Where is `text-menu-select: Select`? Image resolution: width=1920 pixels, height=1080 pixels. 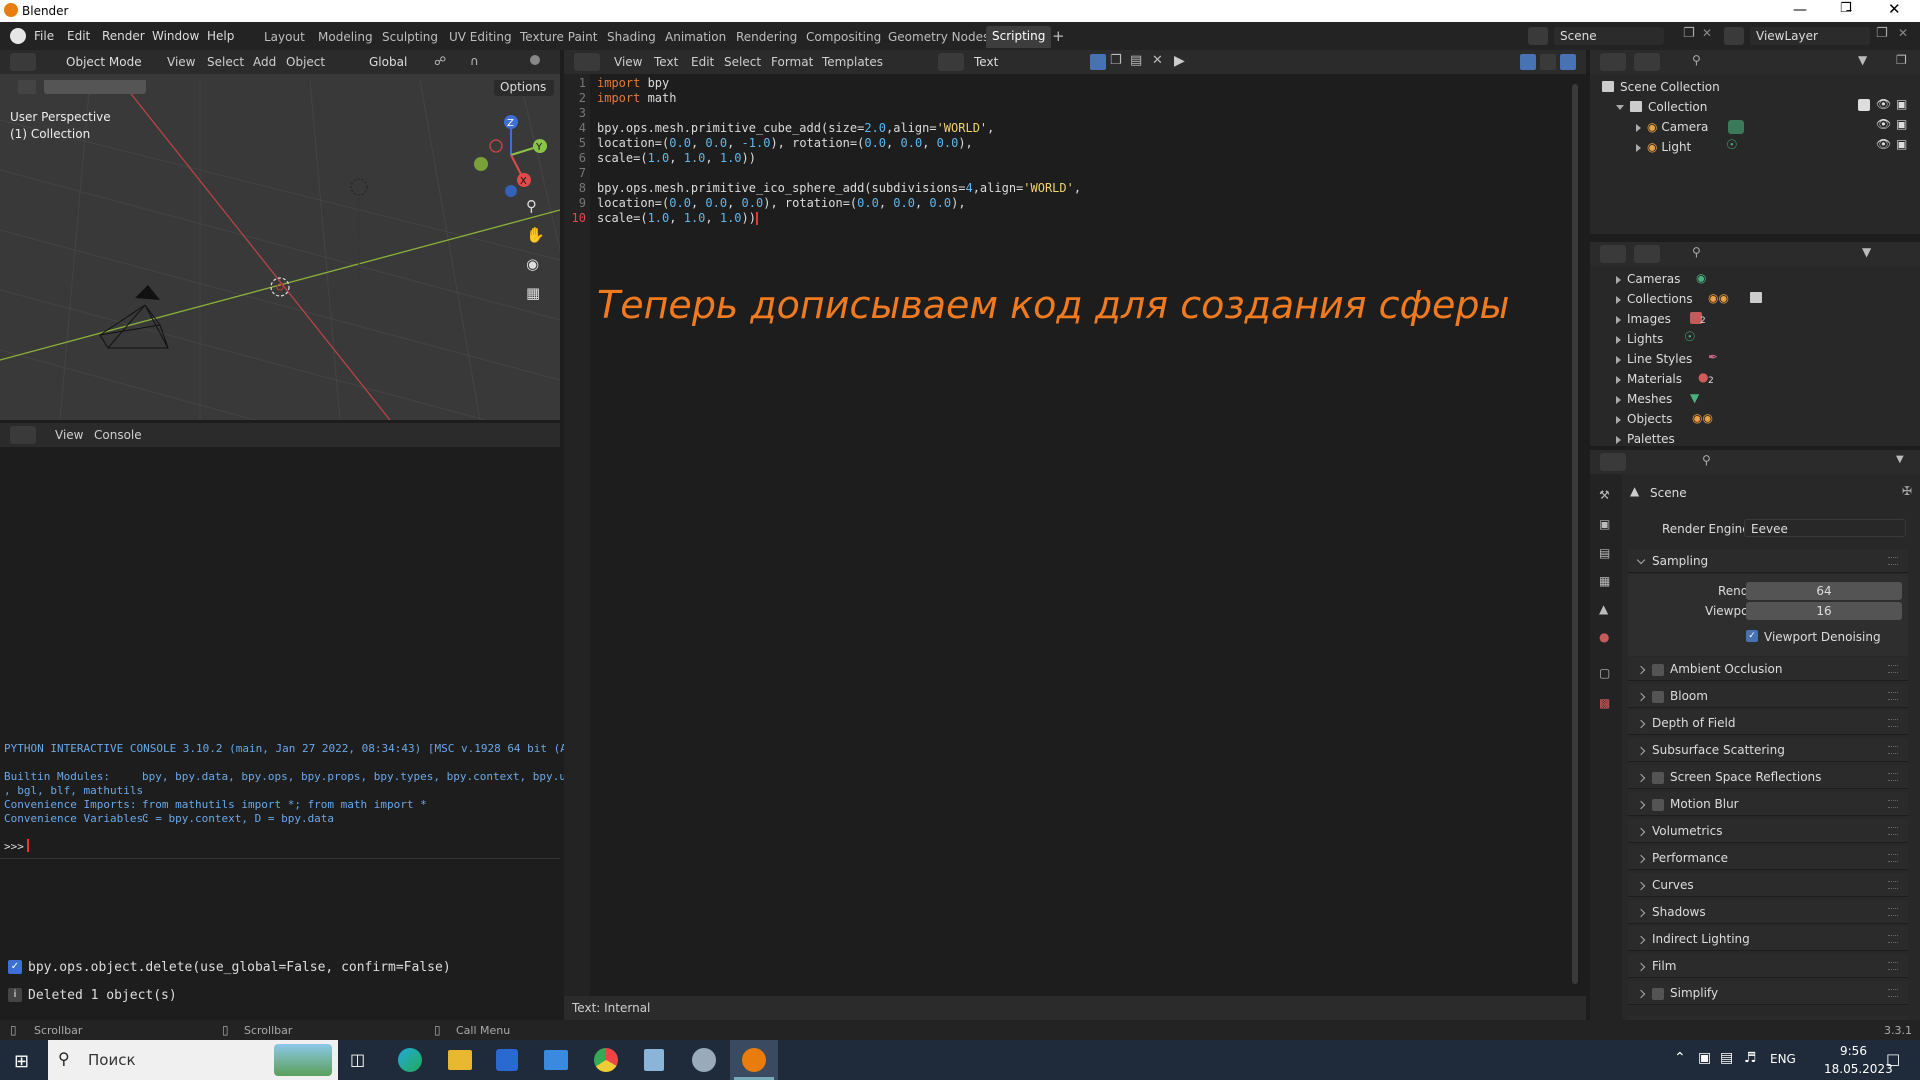 text-menu-select: Select is located at coordinates (742, 62).